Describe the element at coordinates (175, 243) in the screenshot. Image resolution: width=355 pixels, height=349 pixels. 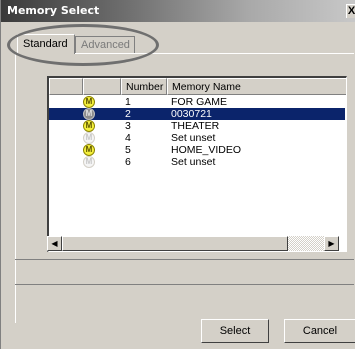
I see `scrollbar-thumb` at that location.